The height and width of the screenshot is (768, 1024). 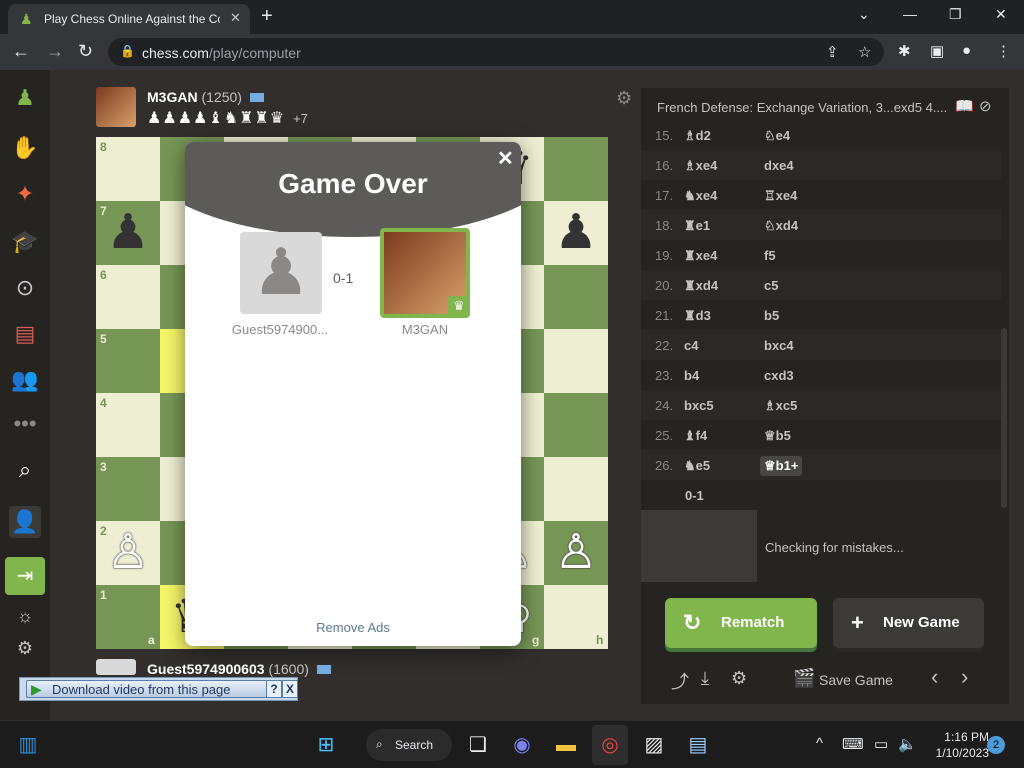 What do you see at coordinates (904, 51) in the screenshot?
I see `extensions-icon: ✱` at bounding box center [904, 51].